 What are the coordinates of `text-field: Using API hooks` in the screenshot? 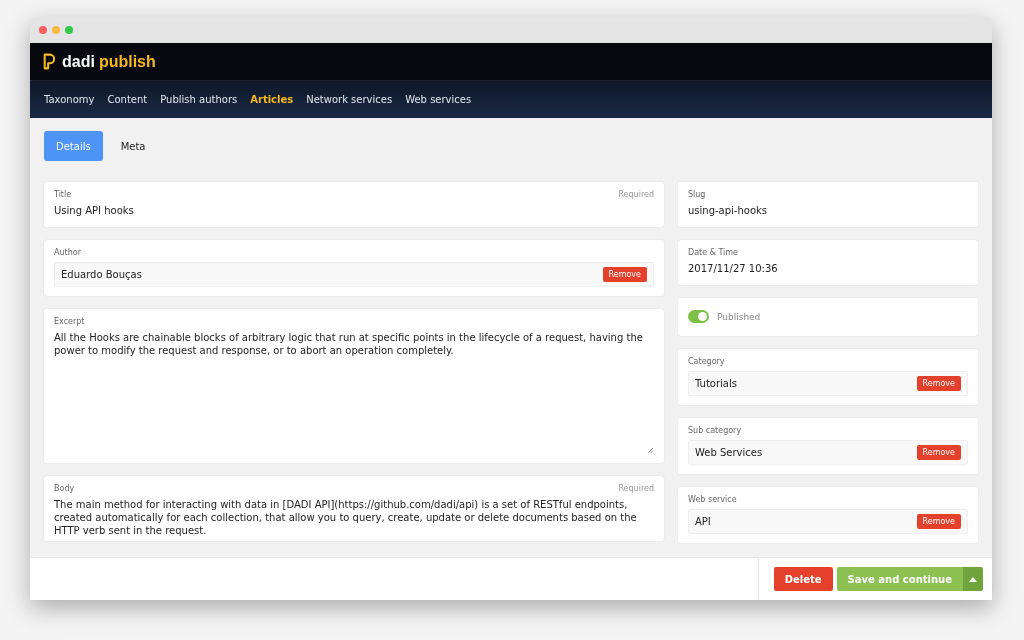 It's located at (354, 211).